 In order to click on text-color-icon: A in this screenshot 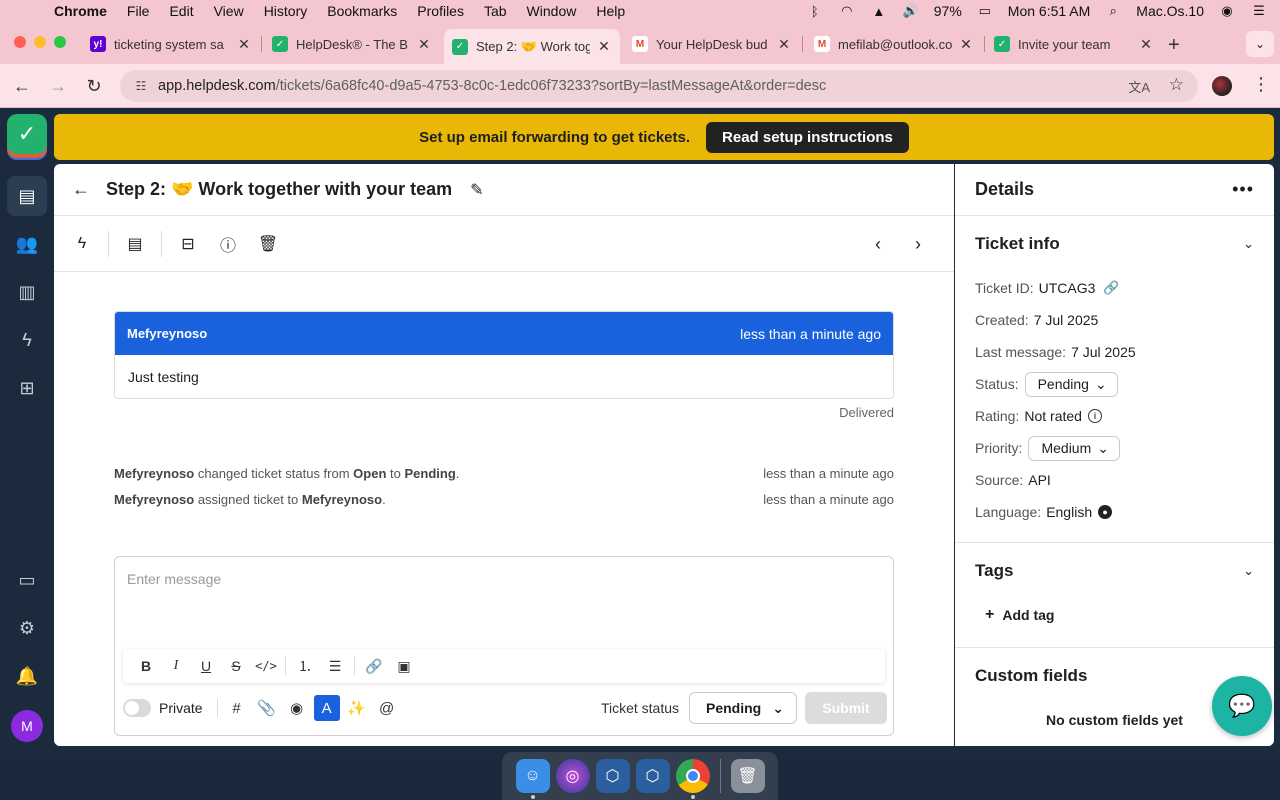, I will do `click(326, 708)`.